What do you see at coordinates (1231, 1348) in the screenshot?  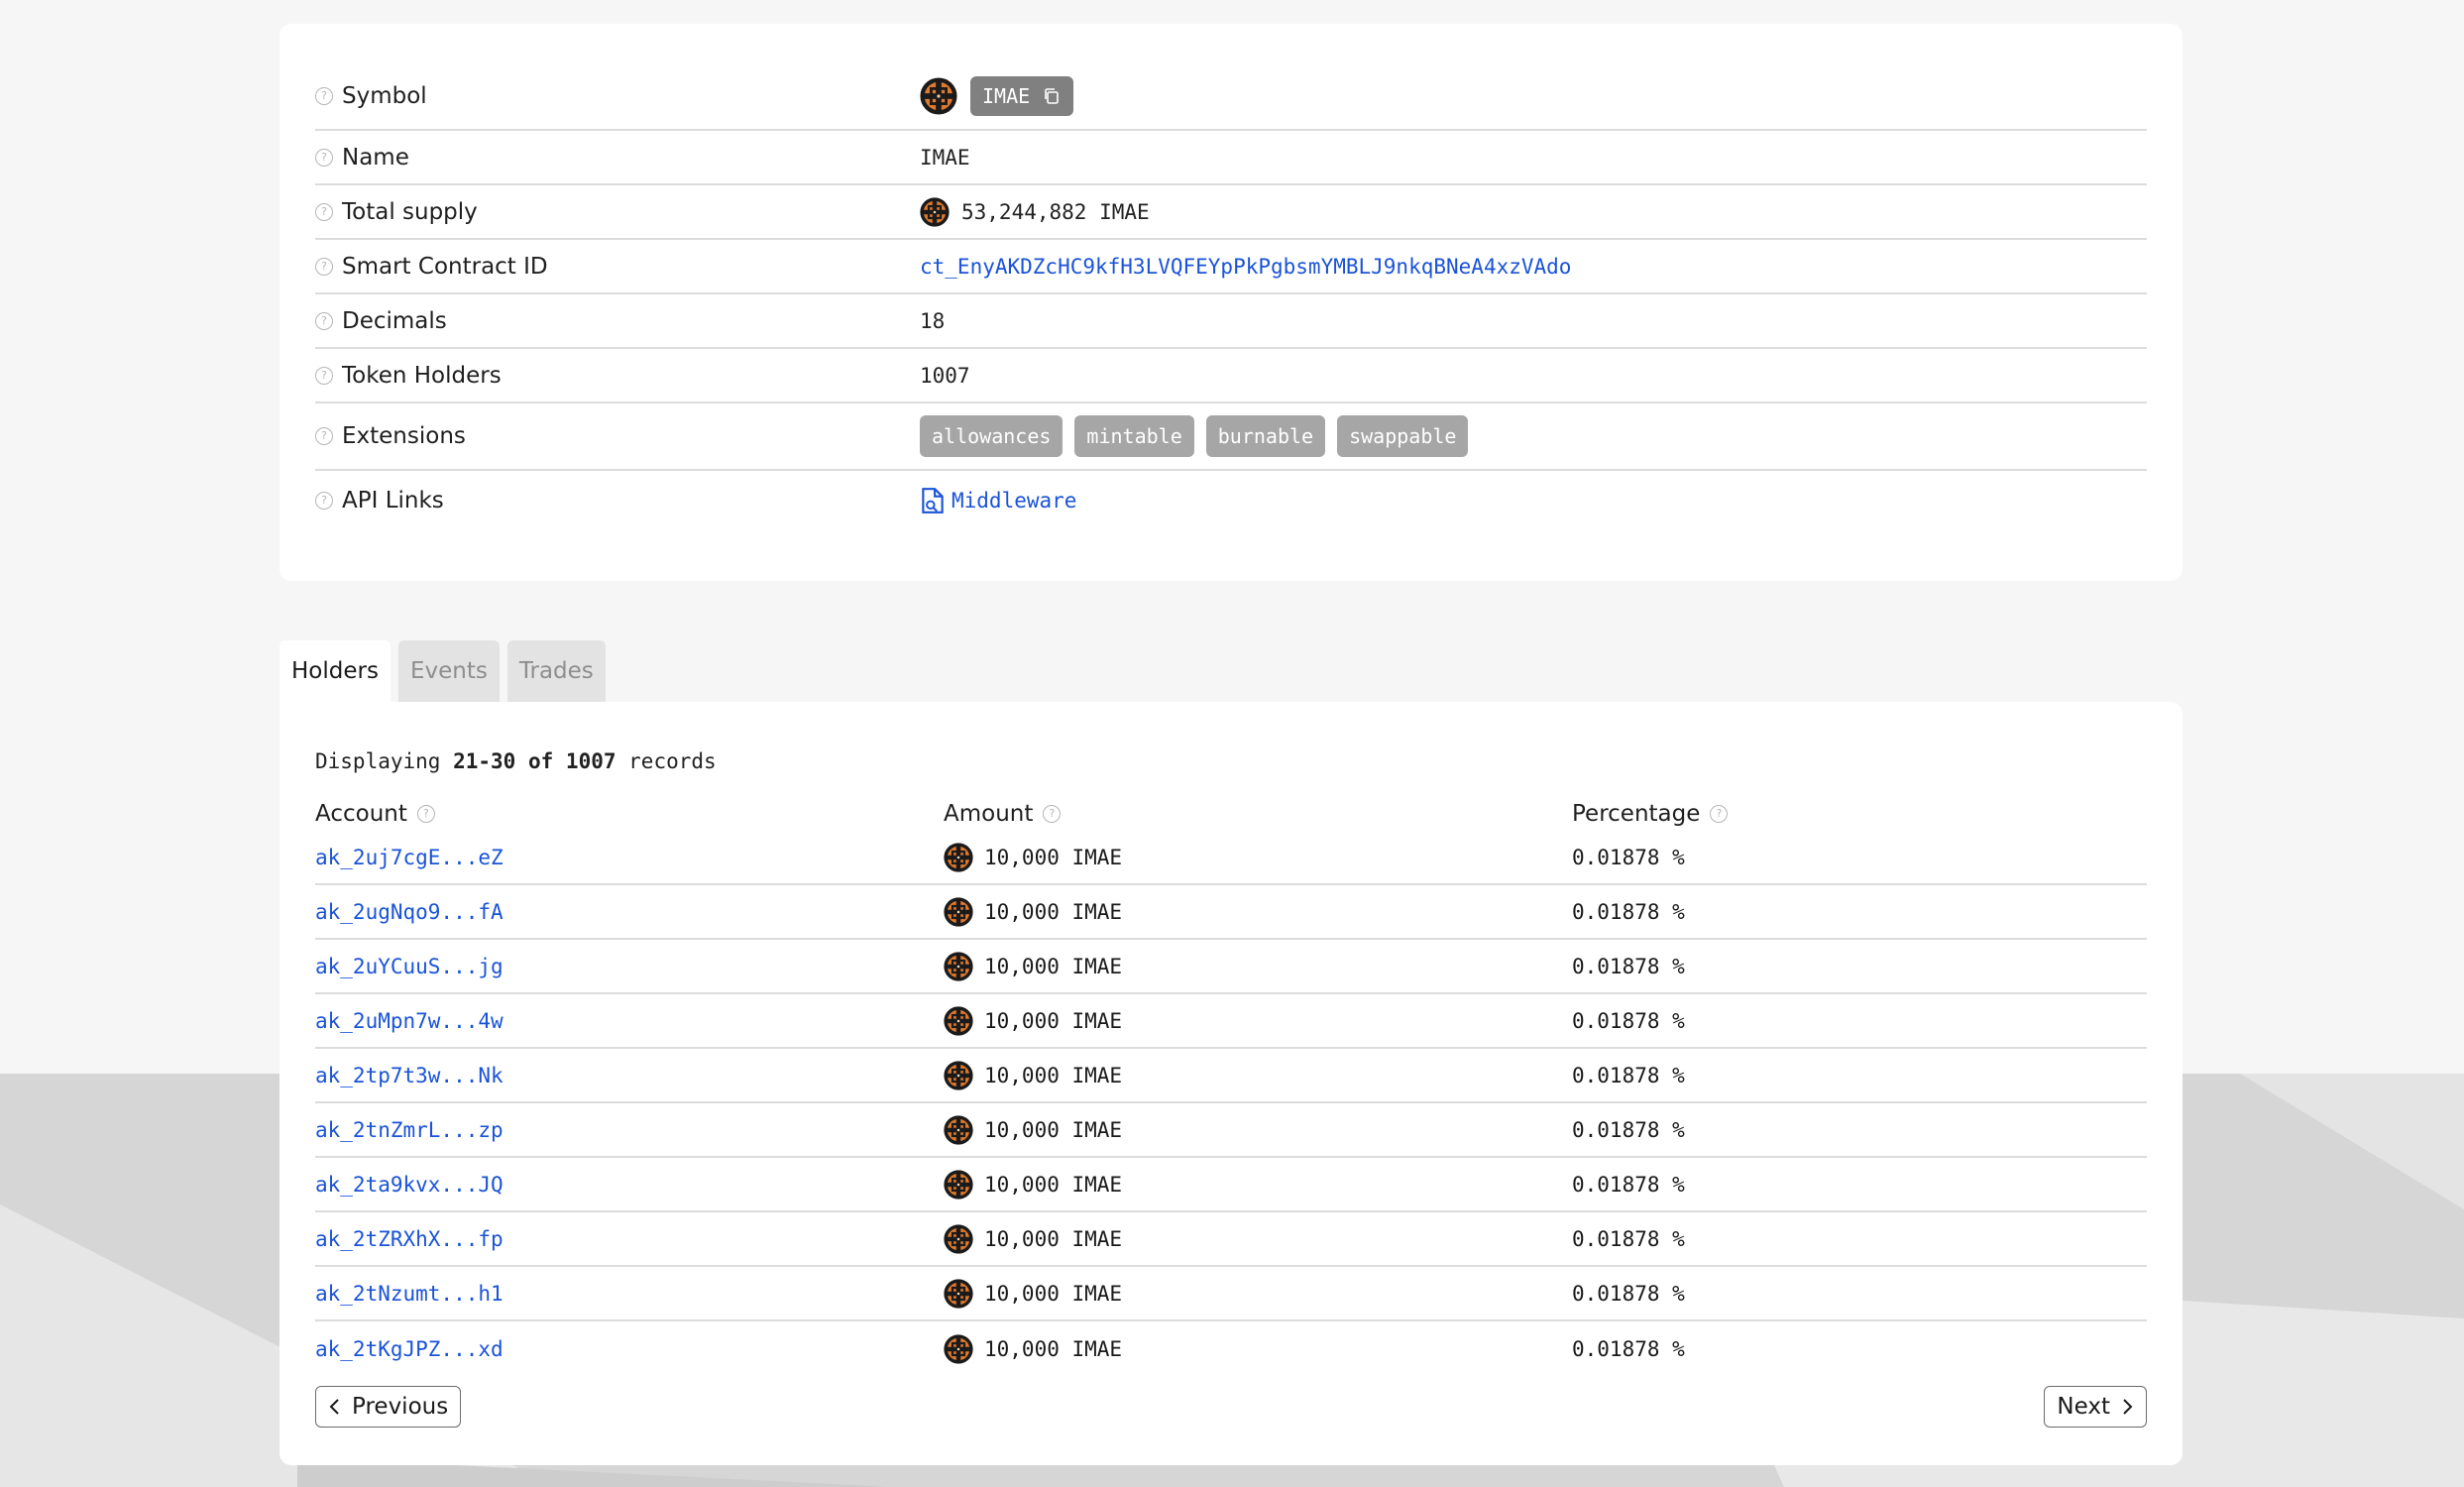 I see `table-row: ak_2tKgJPZ...xd 10,000 IMAE 0.01878 %` at bounding box center [1231, 1348].